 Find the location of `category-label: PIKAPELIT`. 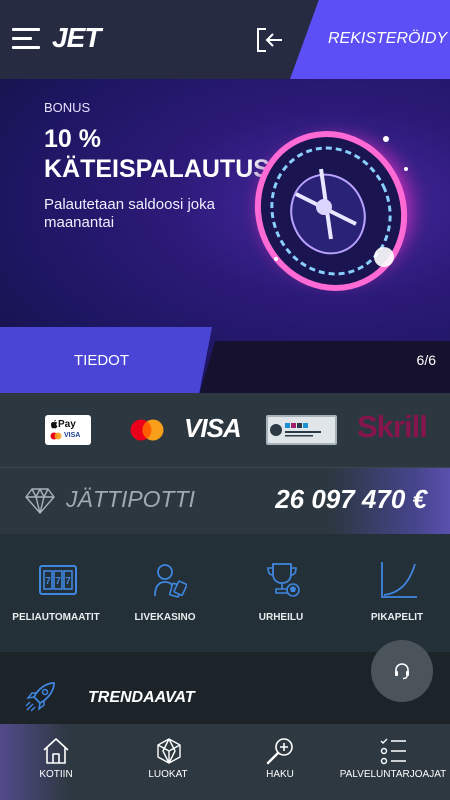

category-label: PIKAPELIT is located at coordinates (397, 617).